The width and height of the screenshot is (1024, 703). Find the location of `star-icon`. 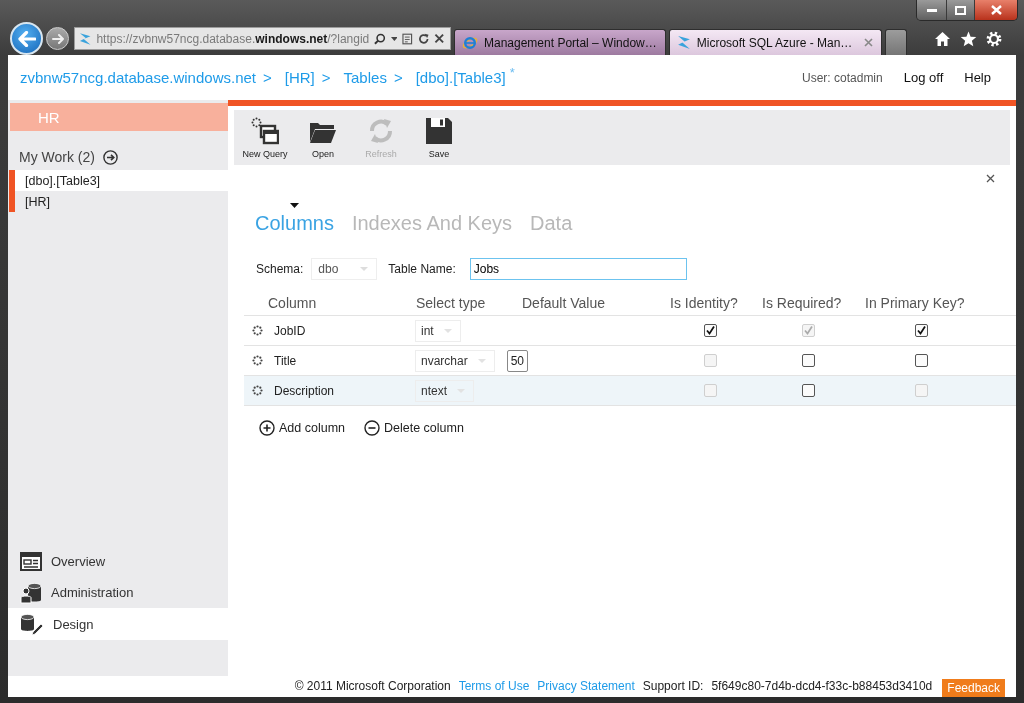

star-icon is located at coordinates (968, 38).